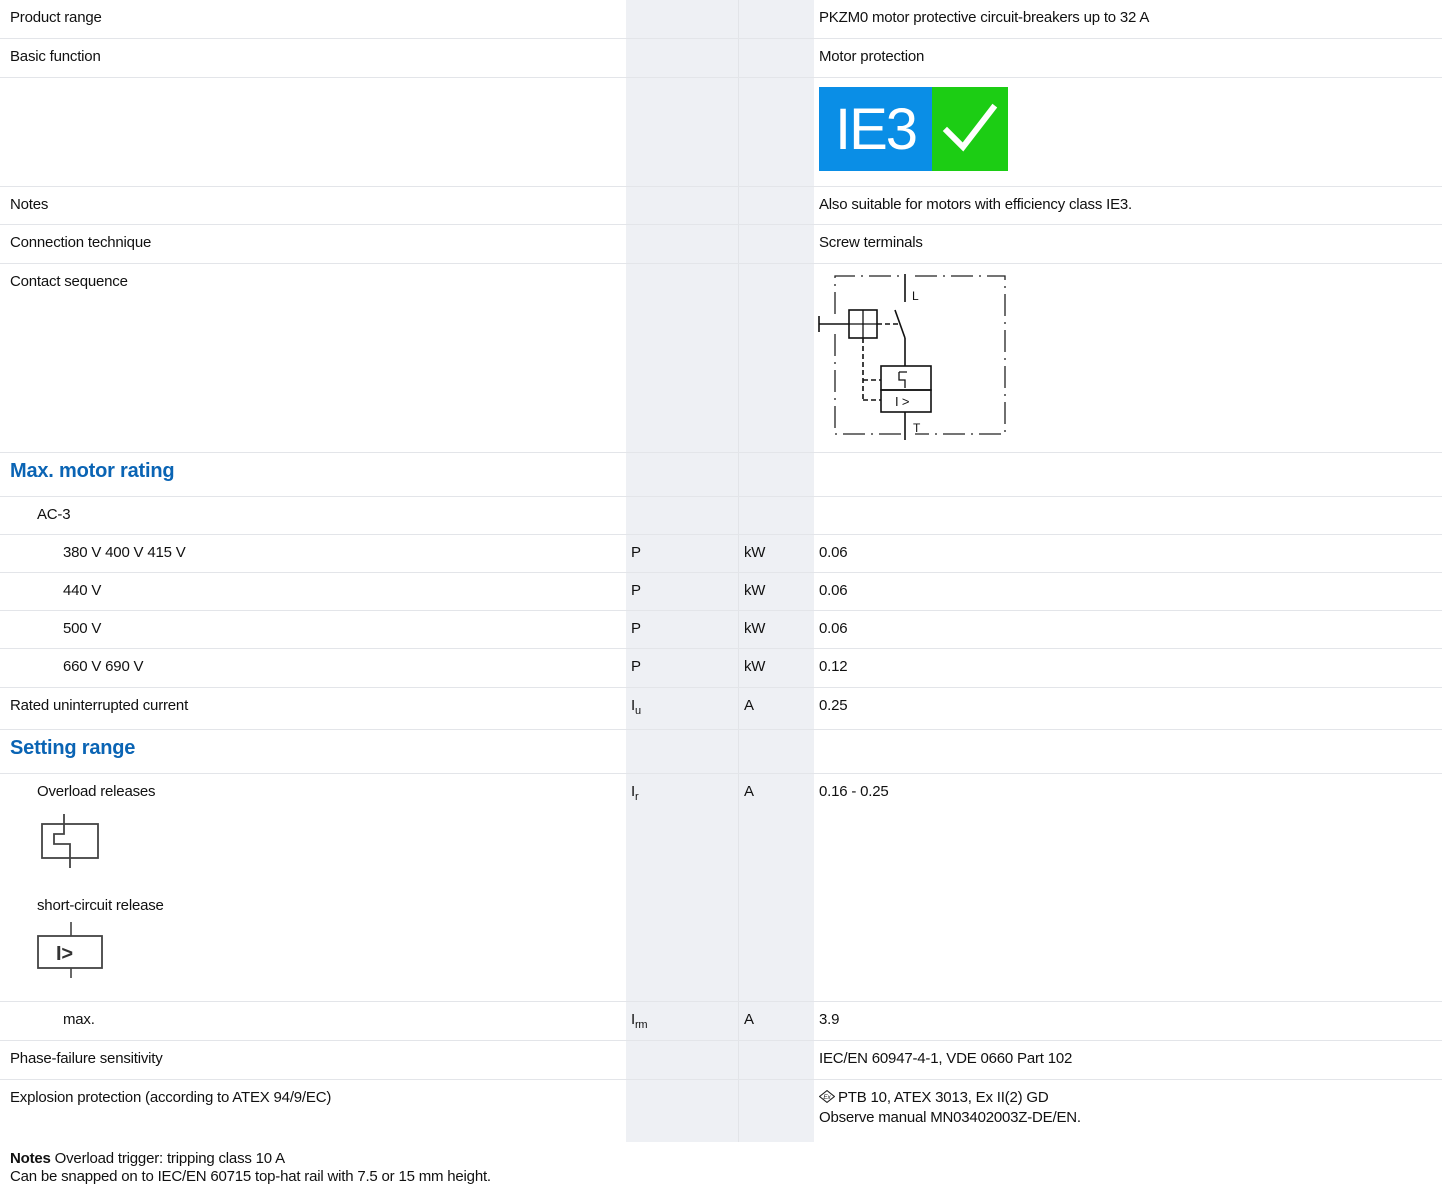 The image size is (1447, 1200). Describe the element at coordinates (636, 552) in the screenshot. I see `symbol-380v: P` at that location.